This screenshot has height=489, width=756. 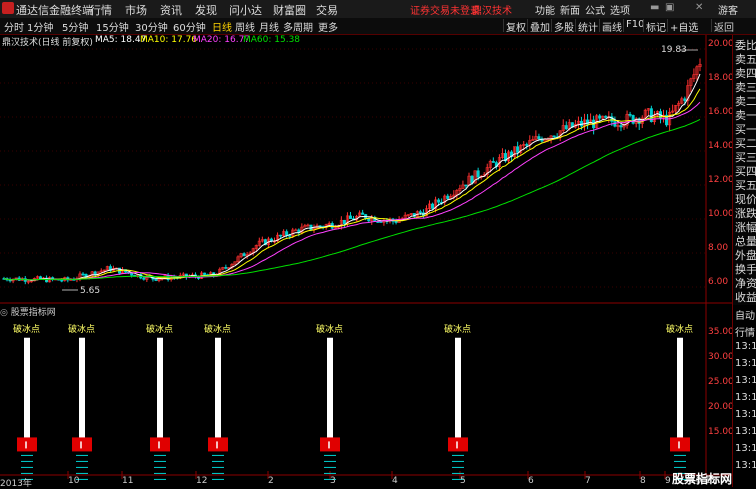 What do you see at coordinates (245, 26) in the screenshot?
I see `period-weekly: 周线` at bounding box center [245, 26].